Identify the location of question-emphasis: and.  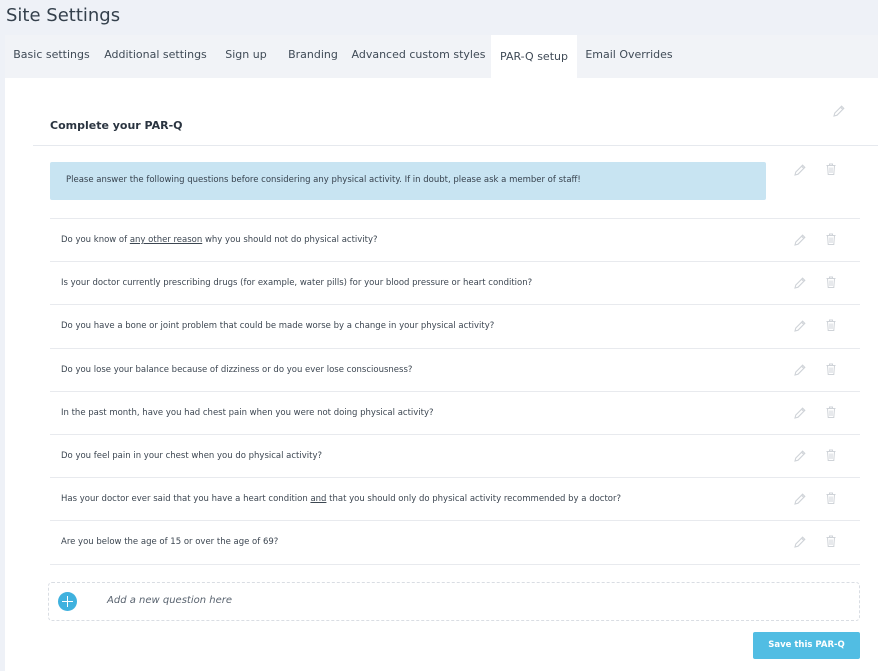
(318, 499).